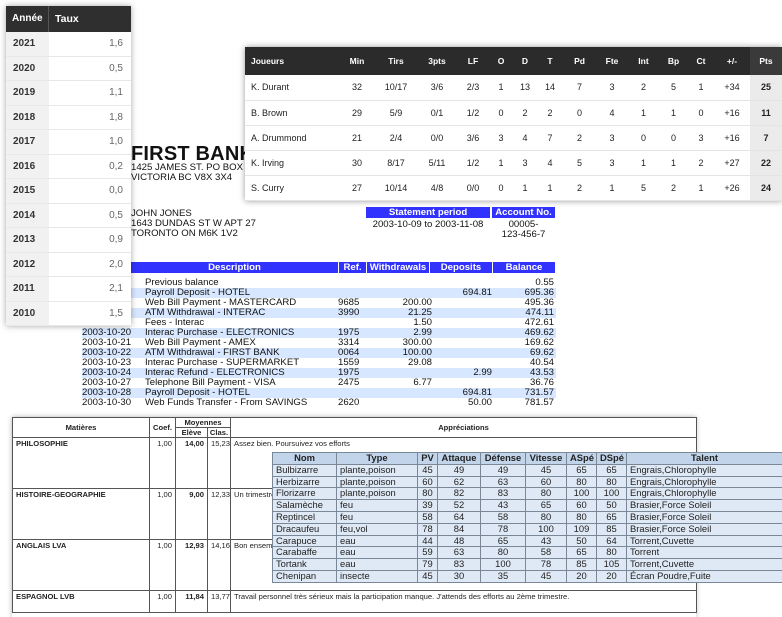  What do you see at coordinates (162, 514) in the screenshot?
I see `coef-cell: 1,00` at bounding box center [162, 514].